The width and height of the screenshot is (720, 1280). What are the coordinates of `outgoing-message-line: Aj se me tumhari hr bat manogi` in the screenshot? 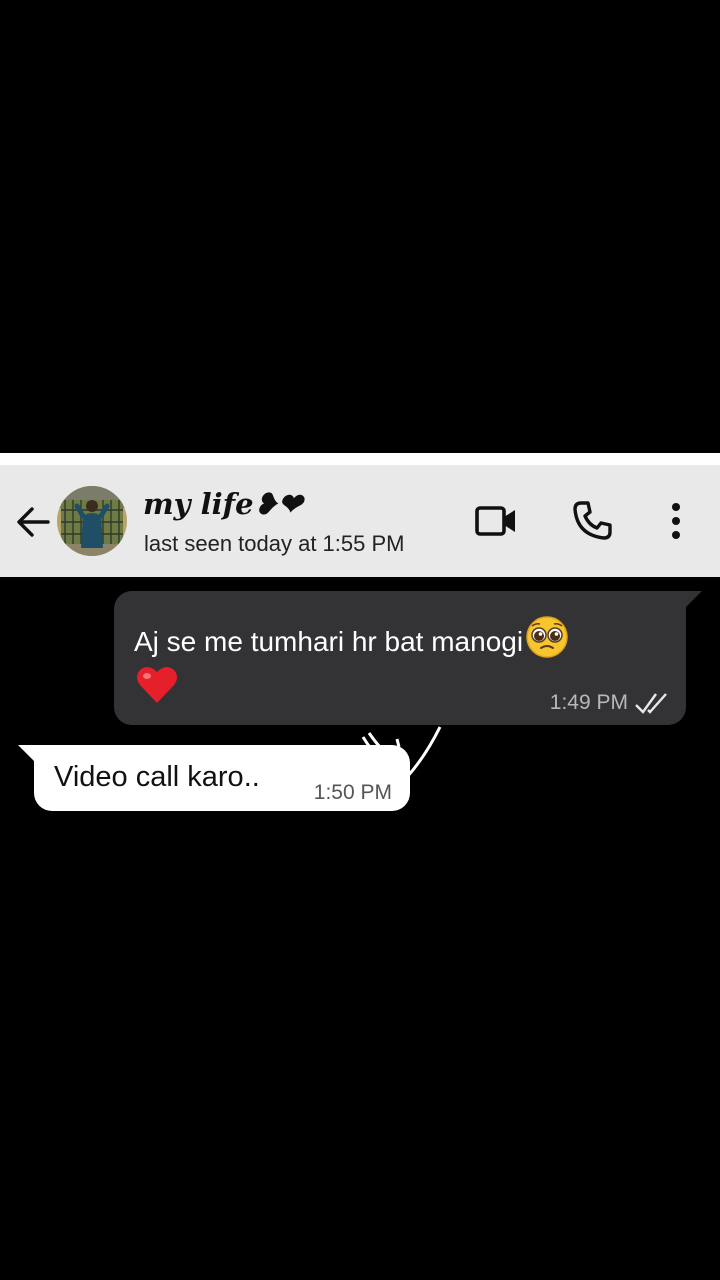 It's located at (351, 637).